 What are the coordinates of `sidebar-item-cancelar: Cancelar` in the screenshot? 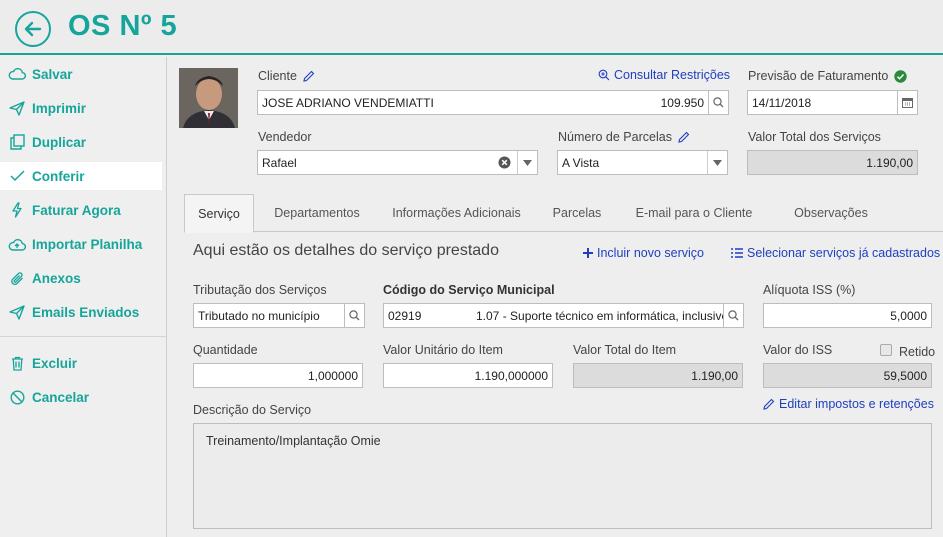 It's located at (81, 397).